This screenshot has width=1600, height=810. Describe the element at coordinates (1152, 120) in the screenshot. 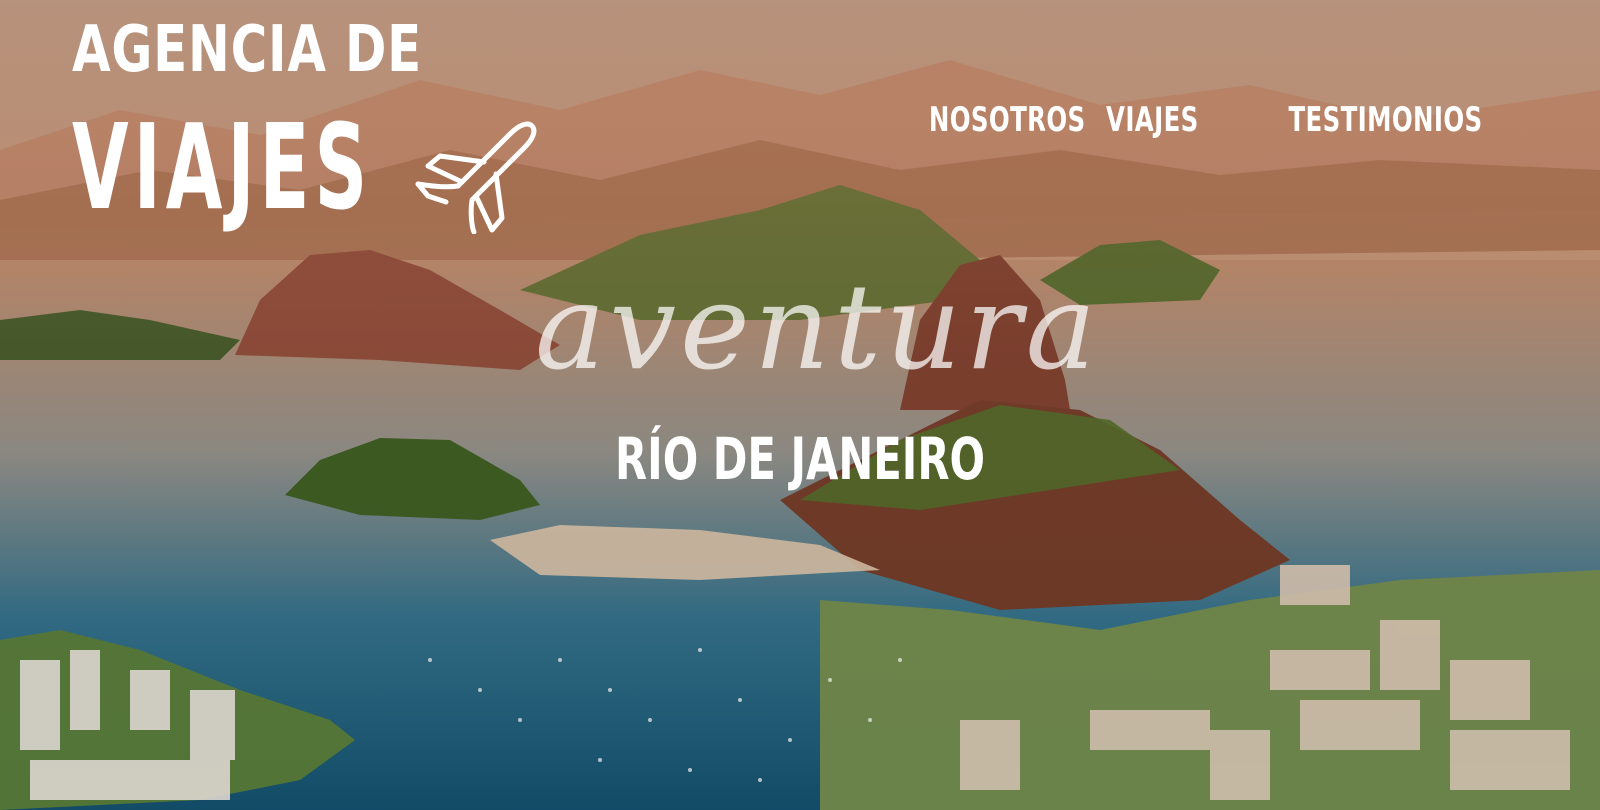

I see `nav-link-viajes: VIAJES` at that location.